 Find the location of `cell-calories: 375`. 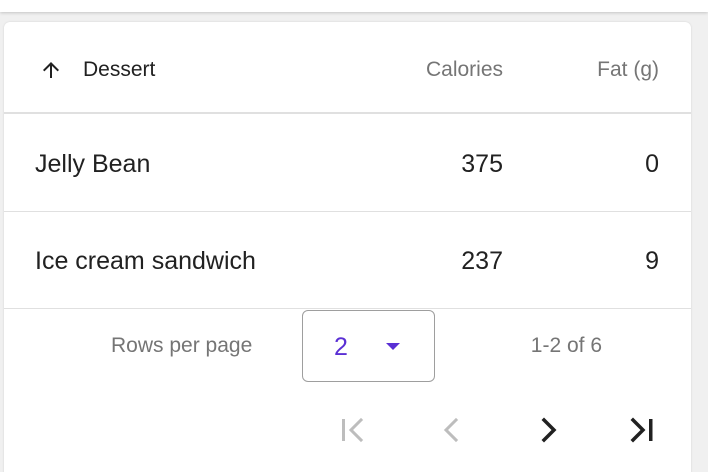

cell-calories: 375 is located at coordinates (482, 164).